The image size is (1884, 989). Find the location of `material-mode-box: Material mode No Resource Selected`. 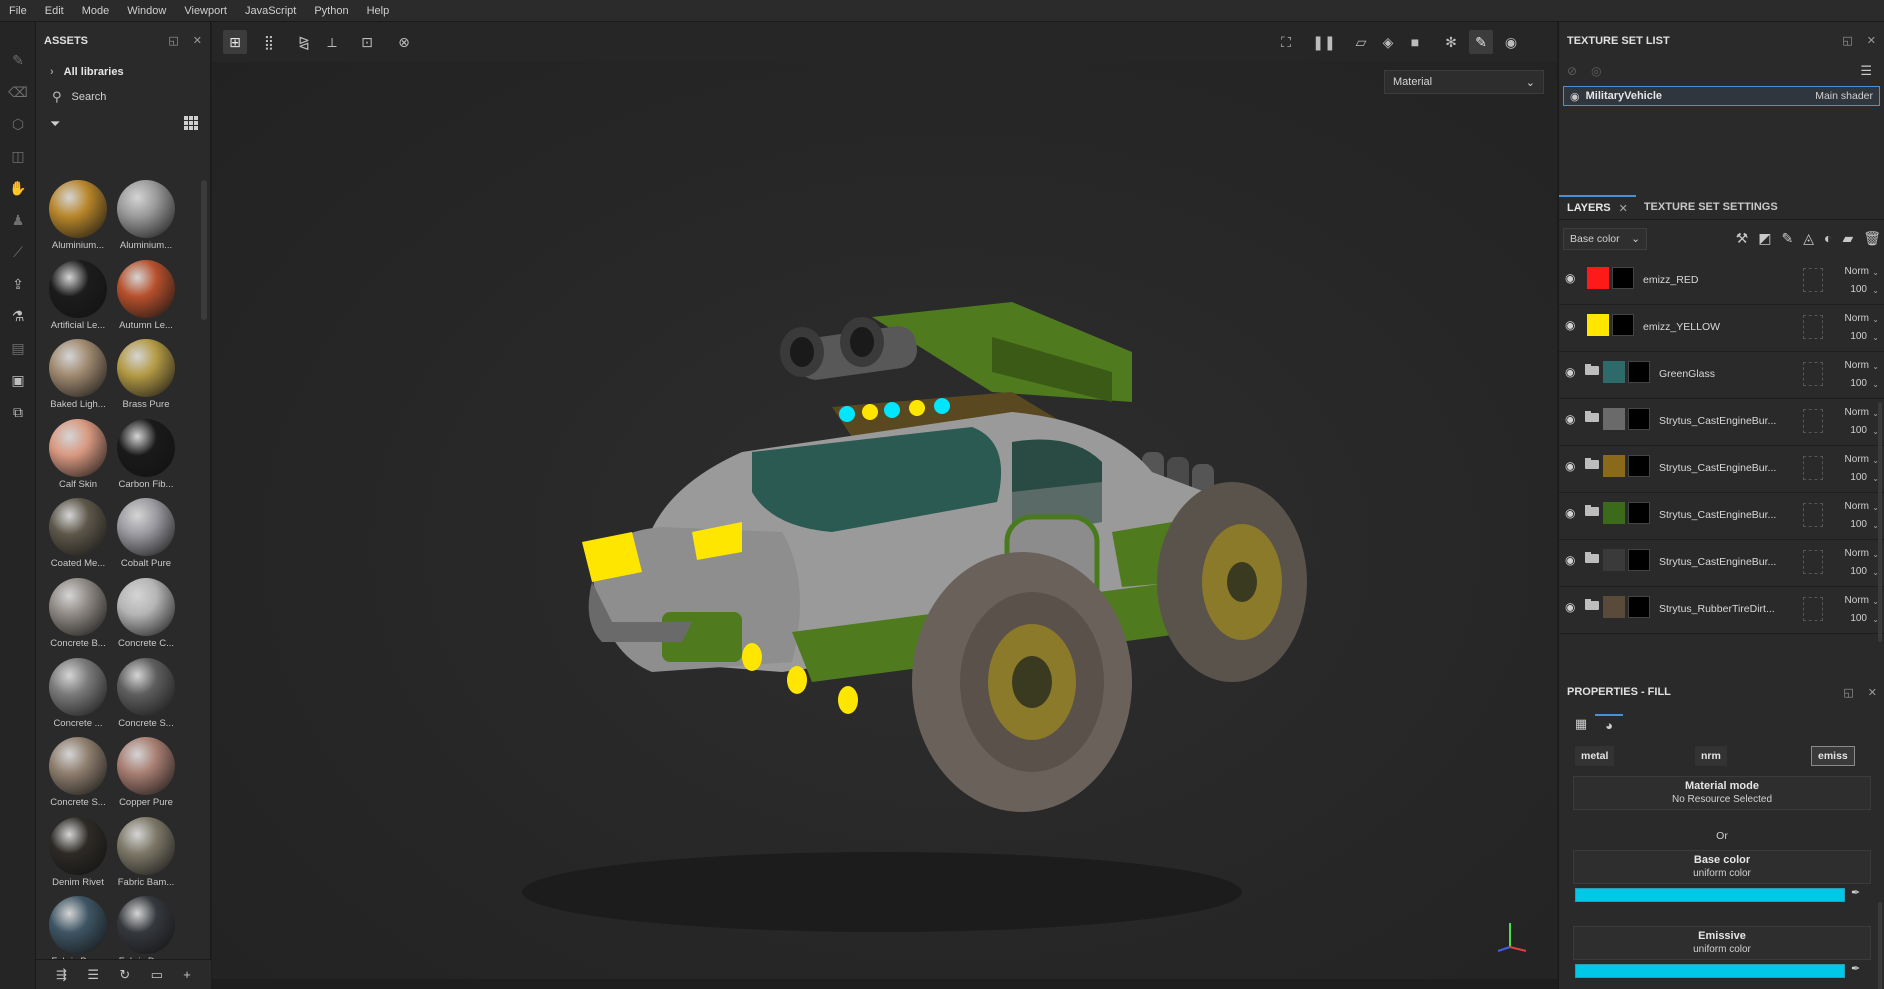

material-mode-box: Material mode No Resource Selected is located at coordinates (1722, 793).